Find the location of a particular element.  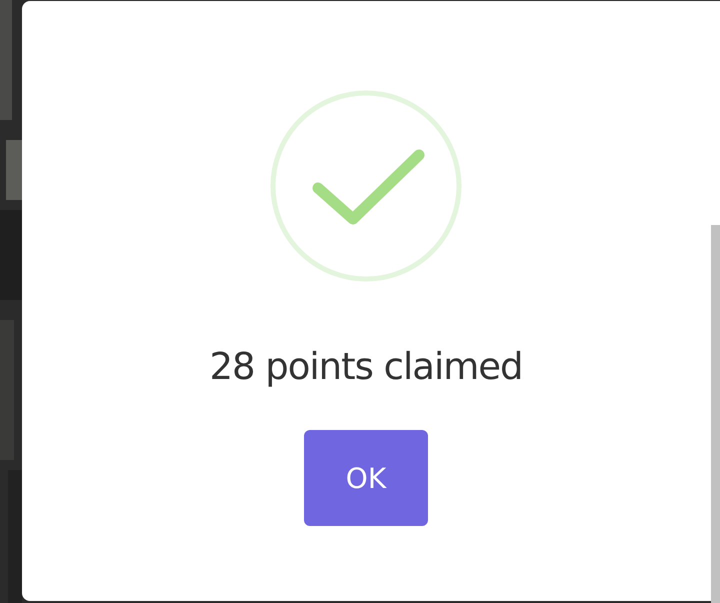

checkmark-icon is located at coordinates (366, 186).